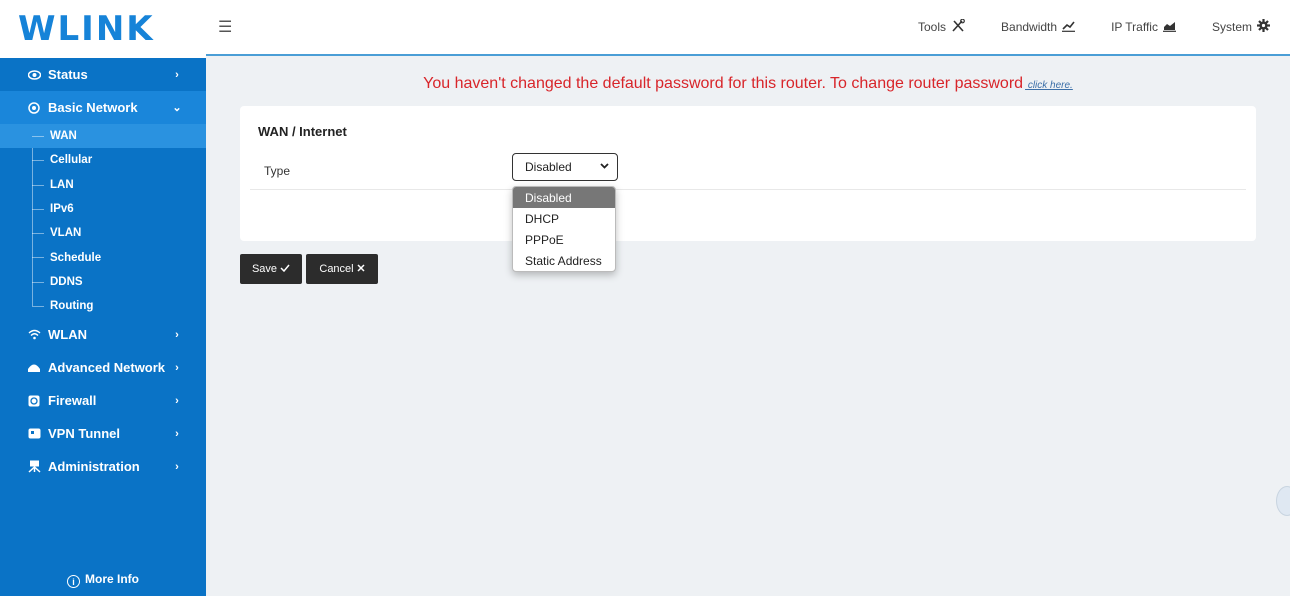 The height and width of the screenshot is (596, 1290). Describe the element at coordinates (34, 334) in the screenshot. I see `wifi-icon` at that location.